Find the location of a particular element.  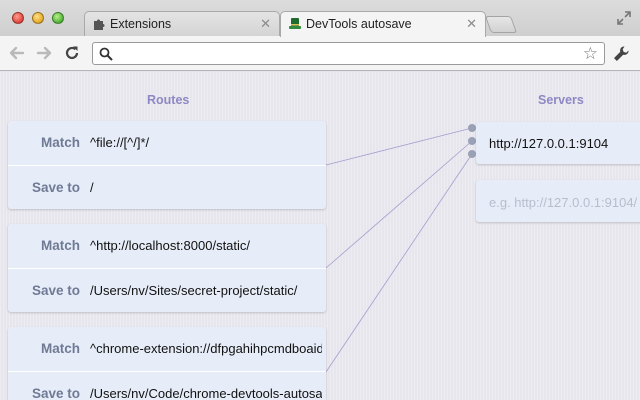

hat-icon is located at coordinates (295, 23).